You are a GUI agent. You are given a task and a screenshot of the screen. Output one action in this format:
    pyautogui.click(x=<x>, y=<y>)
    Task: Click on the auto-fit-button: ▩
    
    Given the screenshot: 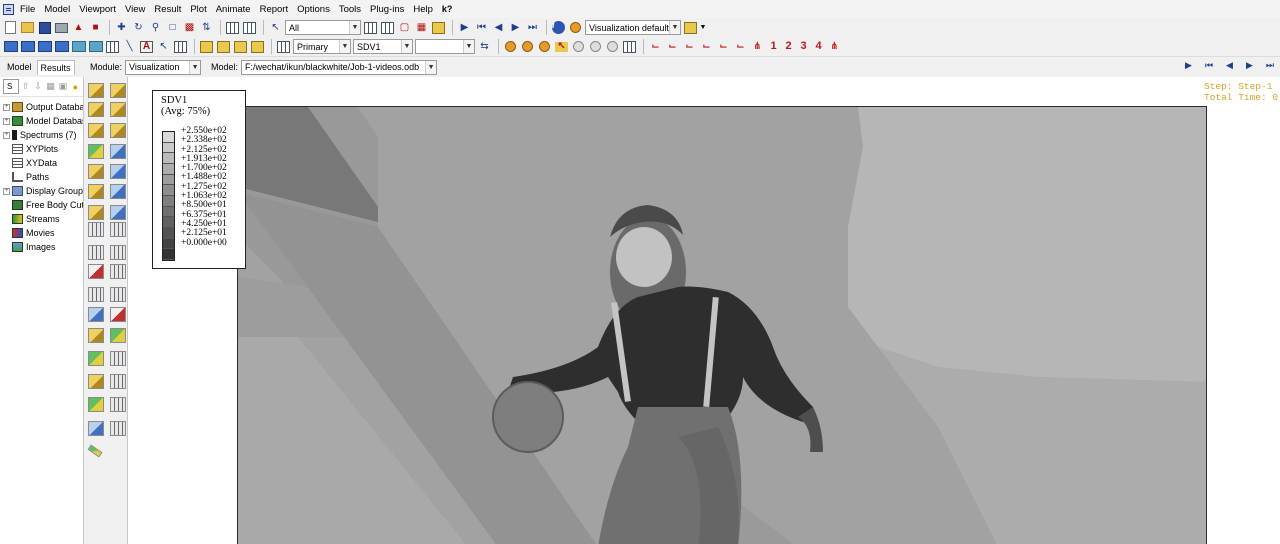 What is the action you would take?
    pyautogui.click(x=189, y=27)
    